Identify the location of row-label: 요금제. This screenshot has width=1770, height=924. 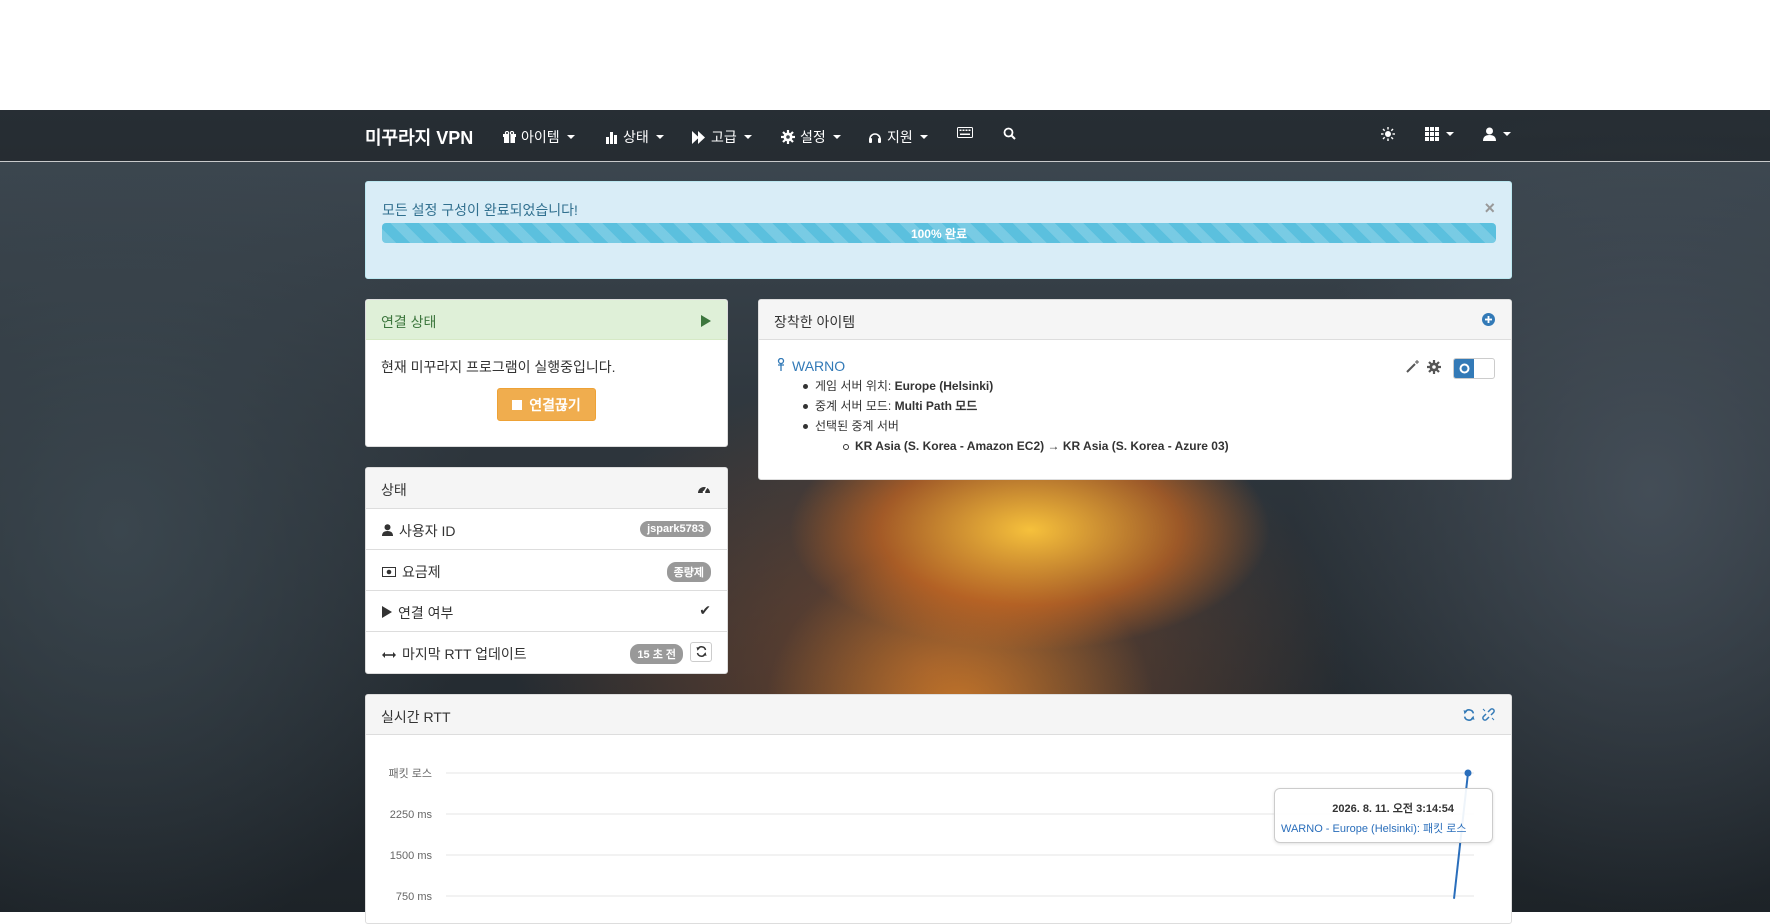
(421, 572).